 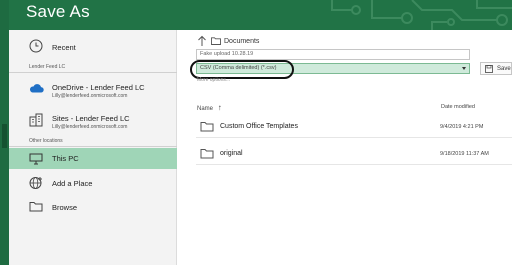 I want to click on app-side-strip, so click(x=4, y=132).